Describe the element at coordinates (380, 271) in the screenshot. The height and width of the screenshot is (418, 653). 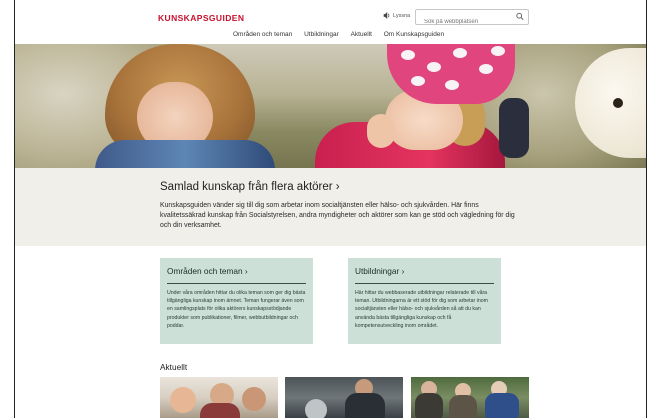
I see `card-title: Utbildningar ›` at that location.